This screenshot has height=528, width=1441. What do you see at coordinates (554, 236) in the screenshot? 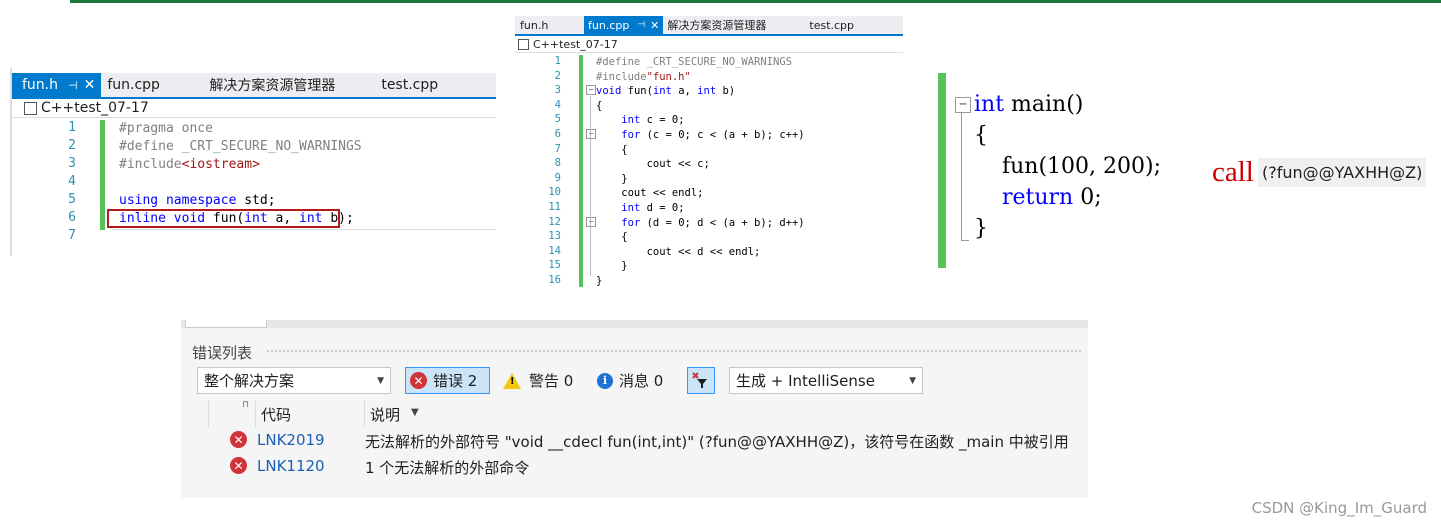
I see `line-number: 13` at bounding box center [554, 236].